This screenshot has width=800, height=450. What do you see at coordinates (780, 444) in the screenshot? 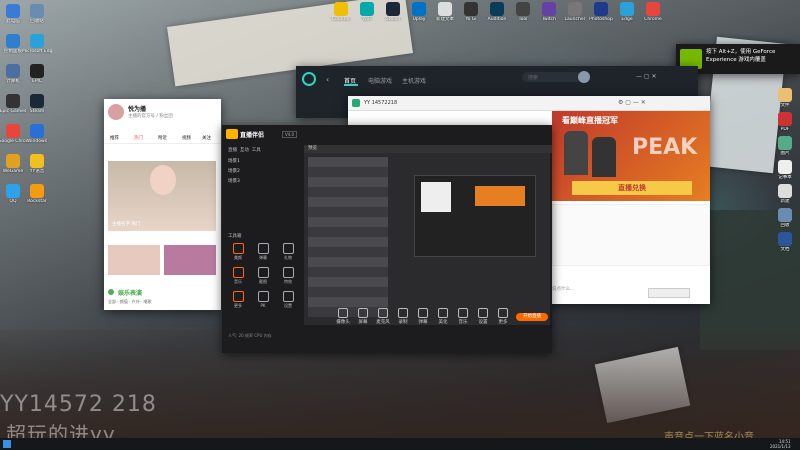
I see `system-clock: 14:51 2021/1/13` at bounding box center [780, 444].